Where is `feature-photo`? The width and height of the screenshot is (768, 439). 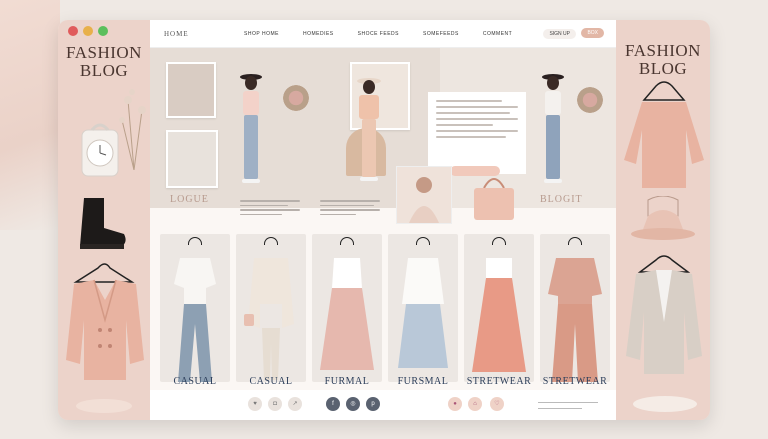
feature-photo is located at coordinates (424, 195).